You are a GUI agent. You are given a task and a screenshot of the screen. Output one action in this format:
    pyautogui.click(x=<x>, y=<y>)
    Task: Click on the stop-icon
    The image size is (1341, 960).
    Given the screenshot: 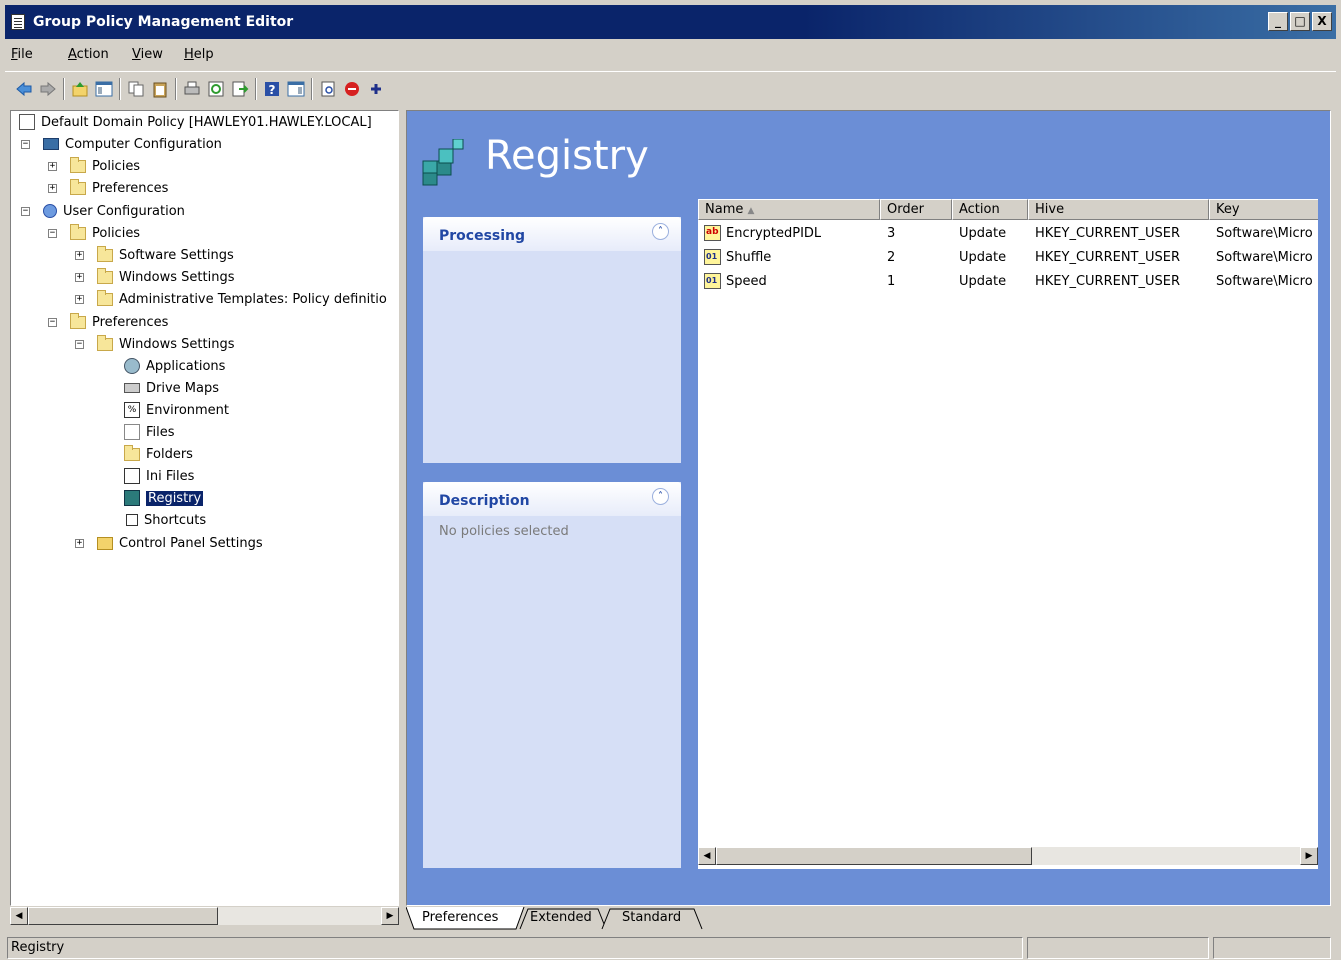 What is the action you would take?
    pyautogui.click(x=352, y=89)
    